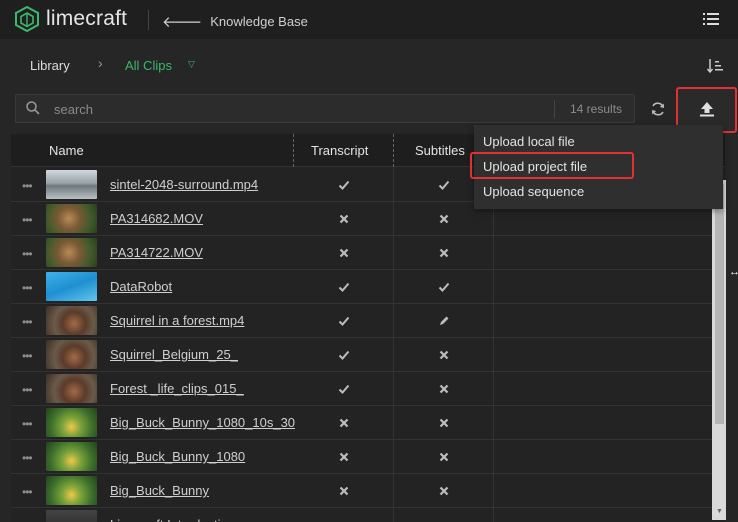 The image size is (738, 522). What do you see at coordinates (707, 109) in the screenshot?
I see `upload-icon` at bounding box center [707, 109].